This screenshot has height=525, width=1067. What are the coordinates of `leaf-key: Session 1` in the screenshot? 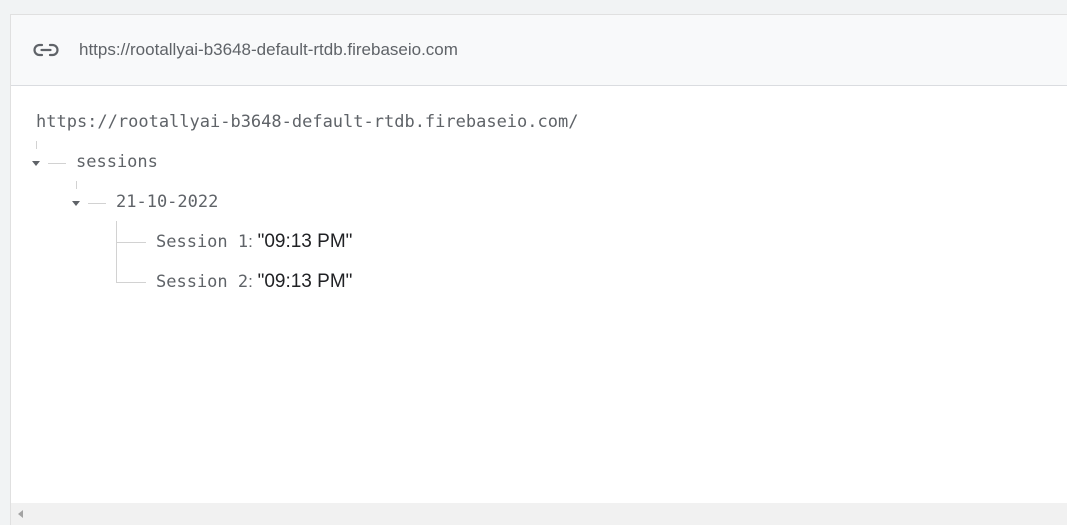 It's located at (202, 242).